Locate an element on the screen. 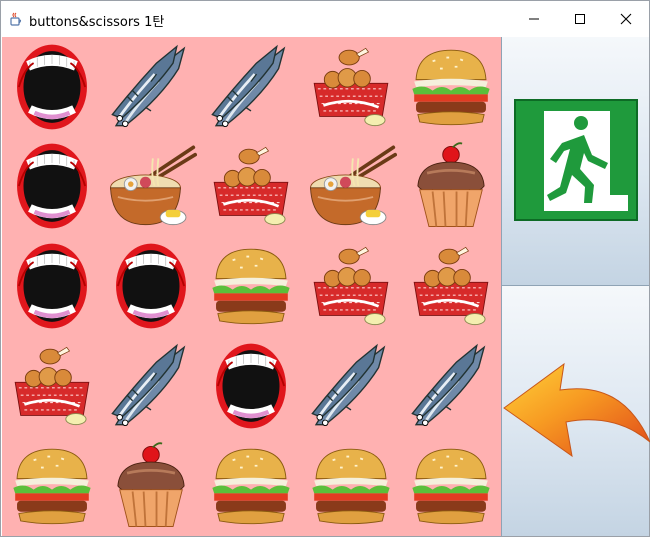 The width and height of the screenshot is (650, 537). window-title: buttons&scissors 1탄 is located at coordinates (97, 22).